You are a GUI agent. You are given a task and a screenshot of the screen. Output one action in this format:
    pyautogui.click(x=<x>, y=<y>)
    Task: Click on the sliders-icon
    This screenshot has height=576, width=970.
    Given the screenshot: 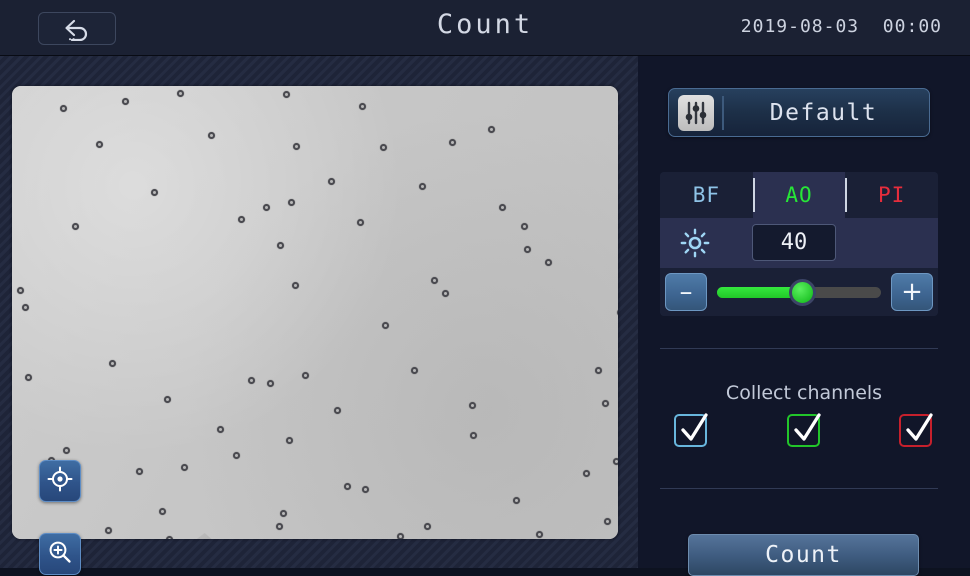 What is the action you would take?
    pyautogui.click(x=696, y=112)
    